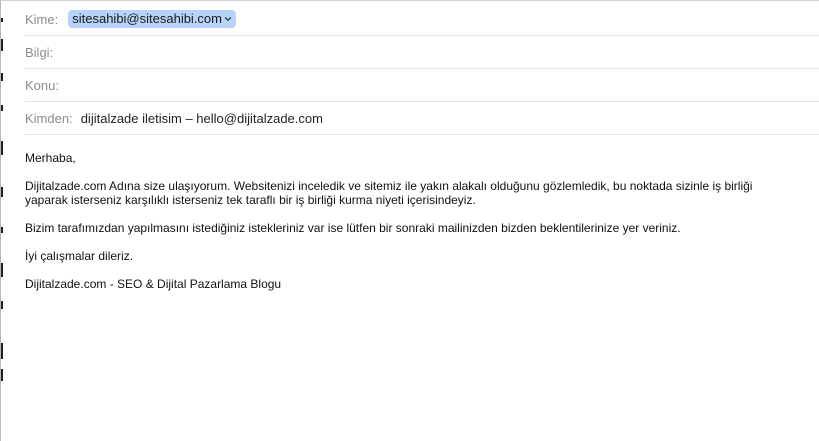 The width and height of the screenshot is (819, 441). Describe the element at coordinates (440, 52) in the screenshot. I see `cc-field` at that location.